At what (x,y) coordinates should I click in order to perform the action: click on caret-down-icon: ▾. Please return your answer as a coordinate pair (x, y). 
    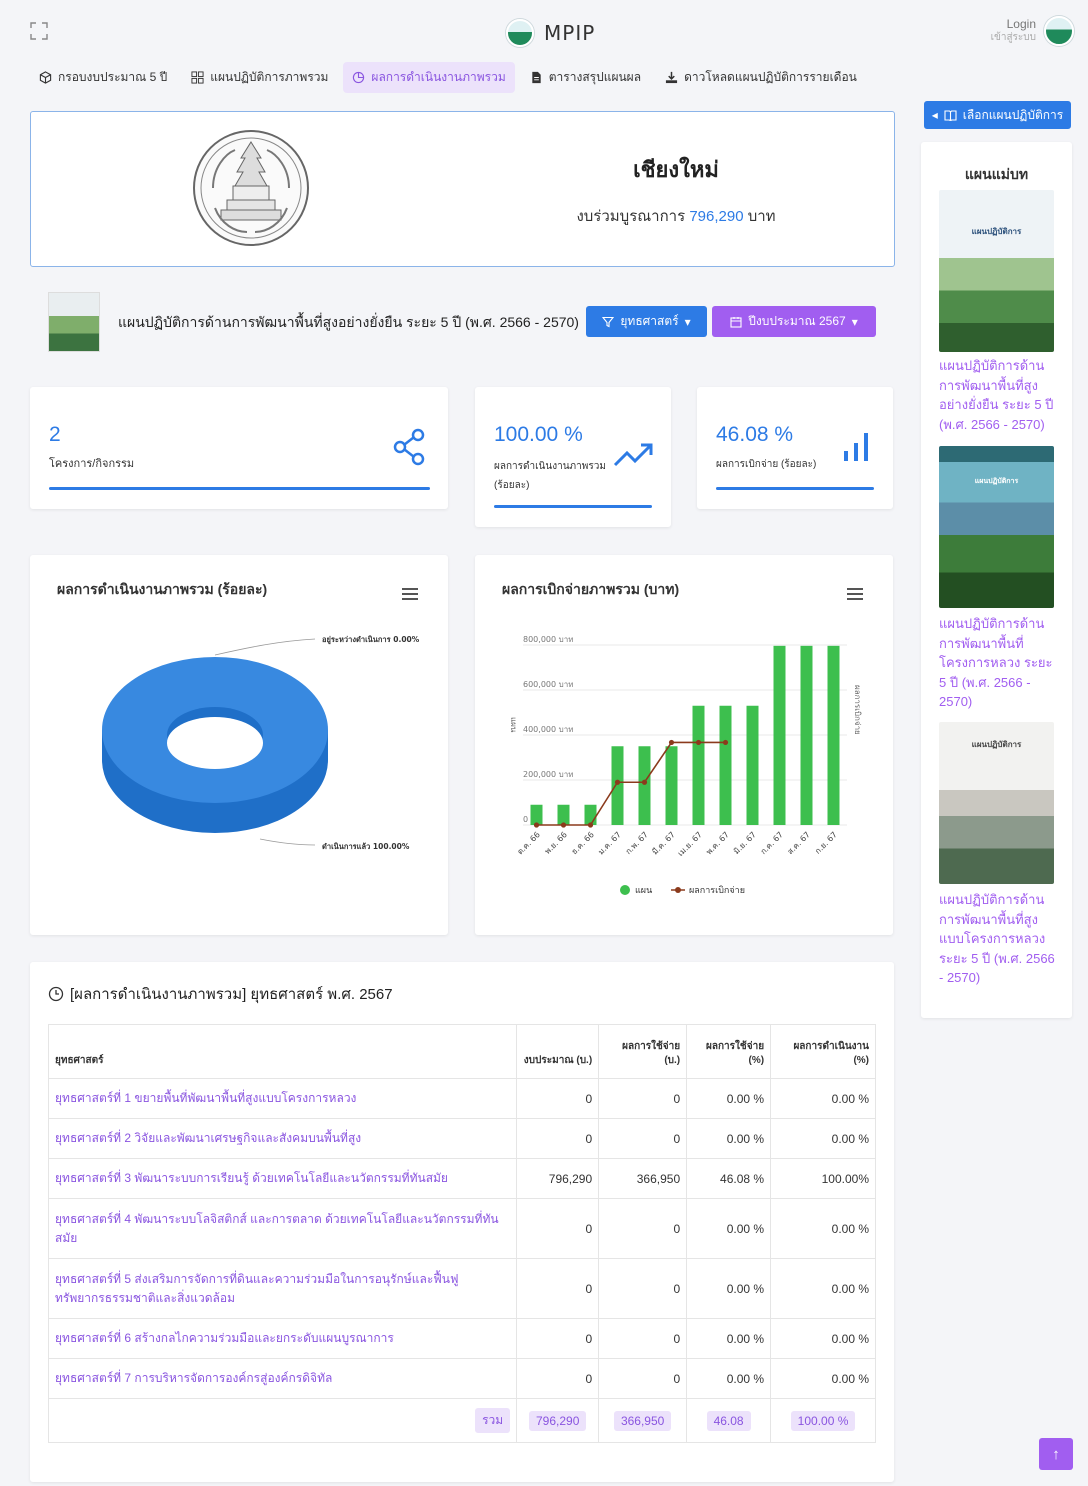
    Looking at the image, I should click on (687, 321).